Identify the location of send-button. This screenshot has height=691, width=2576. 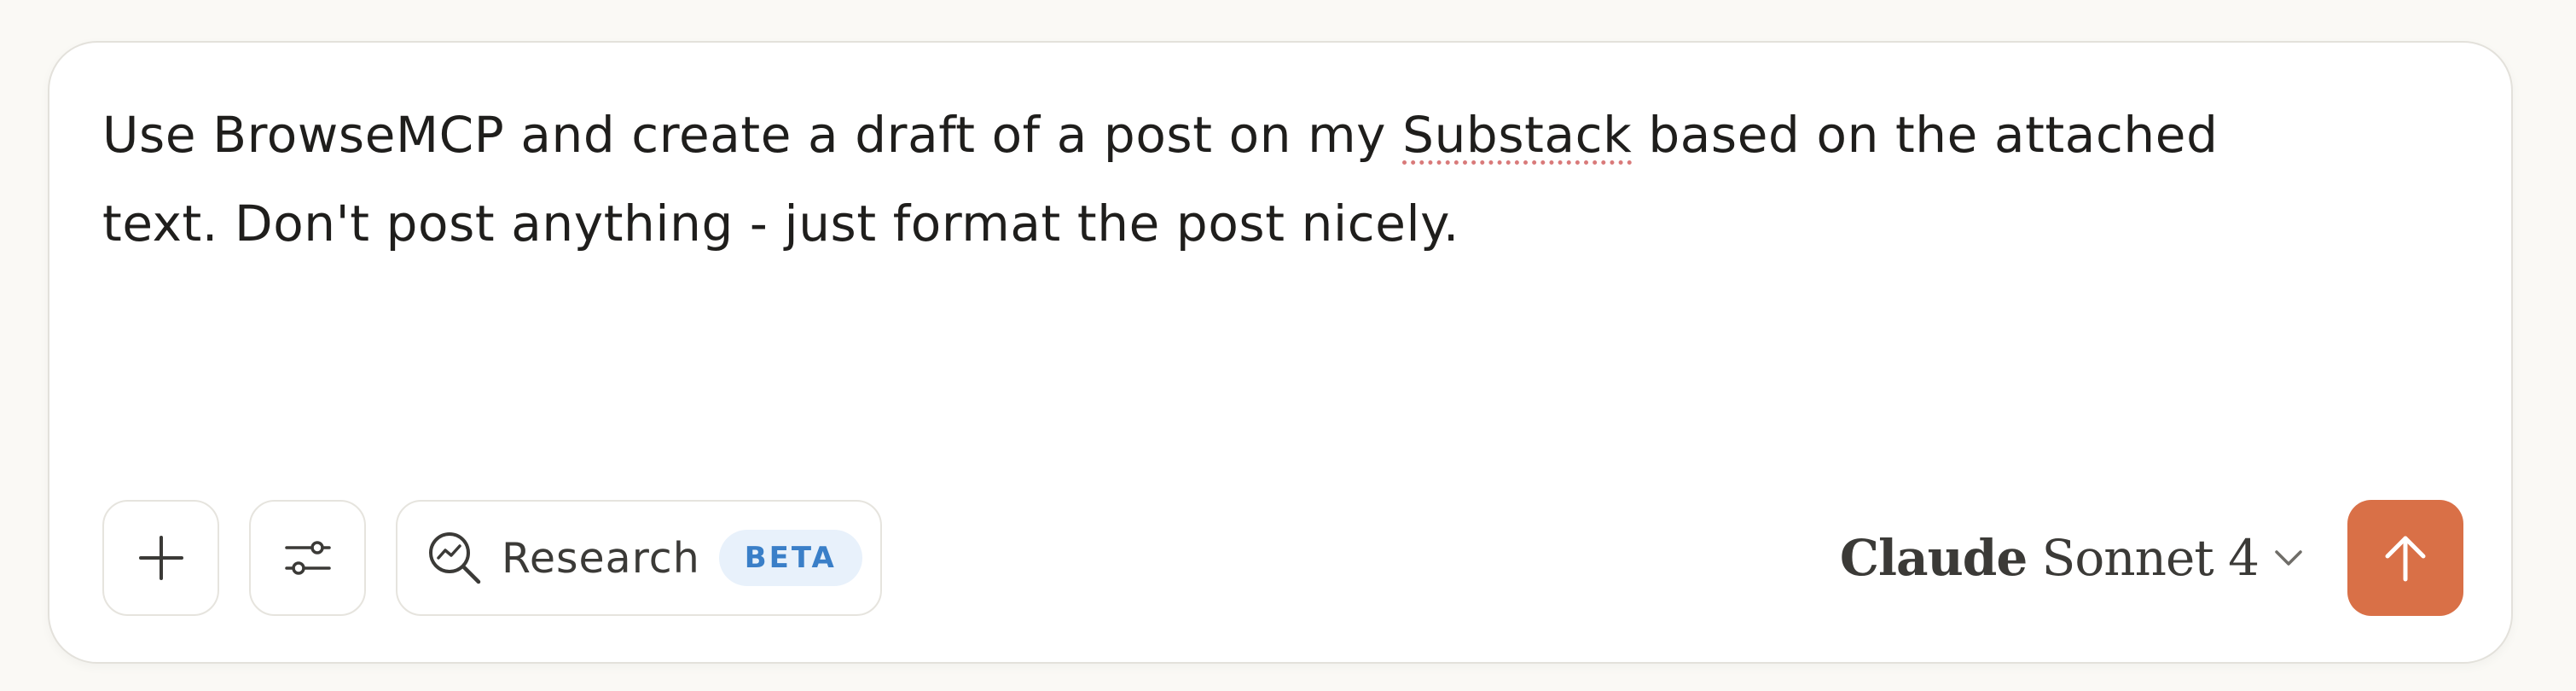
(2405, 558).